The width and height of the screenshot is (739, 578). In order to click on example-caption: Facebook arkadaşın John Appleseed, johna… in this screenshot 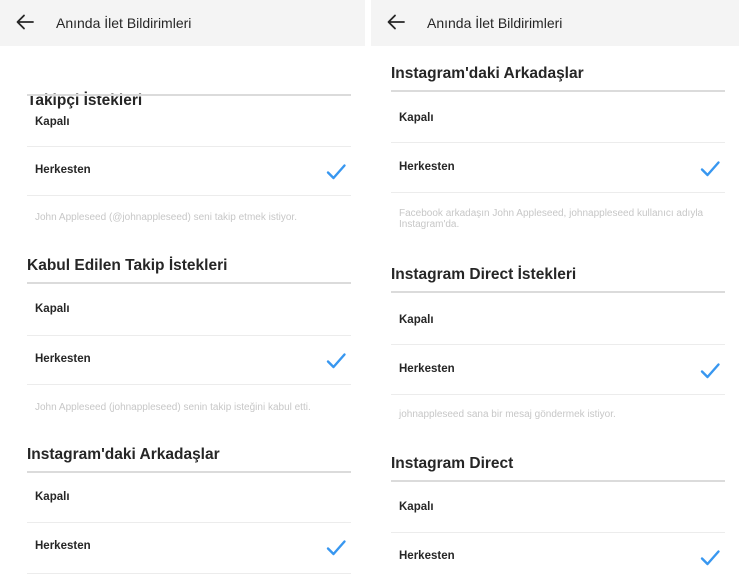, I will do `click(551, 219)`.